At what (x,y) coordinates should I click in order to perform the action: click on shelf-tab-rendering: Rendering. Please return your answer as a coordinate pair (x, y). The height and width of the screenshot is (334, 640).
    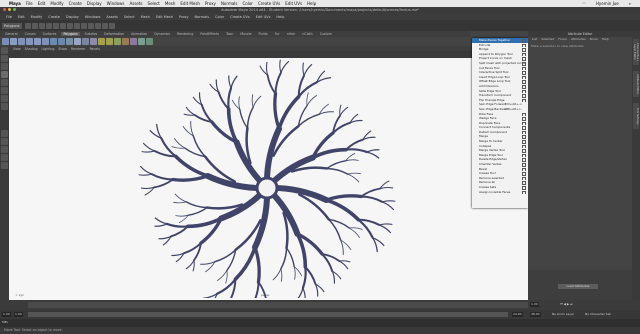
    Looking at the image, I should click on (185, 34).